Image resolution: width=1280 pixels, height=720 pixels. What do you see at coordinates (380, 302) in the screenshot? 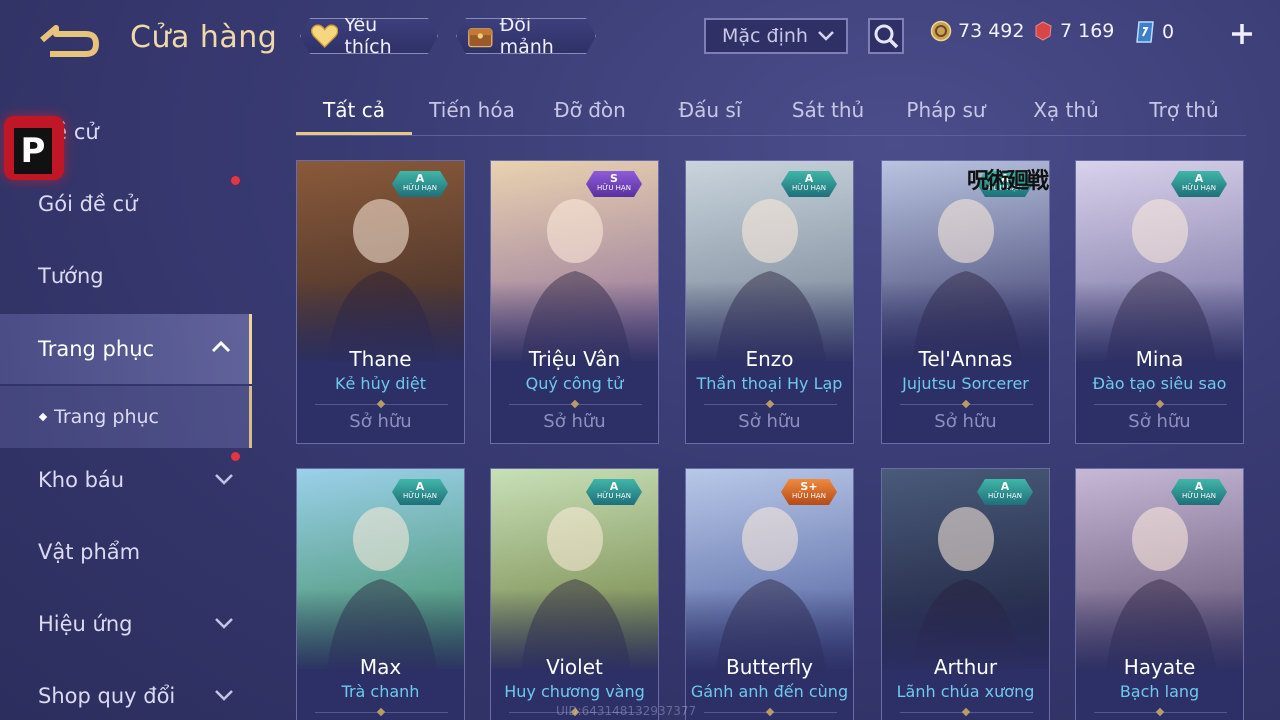
I see `skin-card: A HỮU HẠN Thane Kẻ hủy diệt Sở hữu` at bounding box center [380, 302].